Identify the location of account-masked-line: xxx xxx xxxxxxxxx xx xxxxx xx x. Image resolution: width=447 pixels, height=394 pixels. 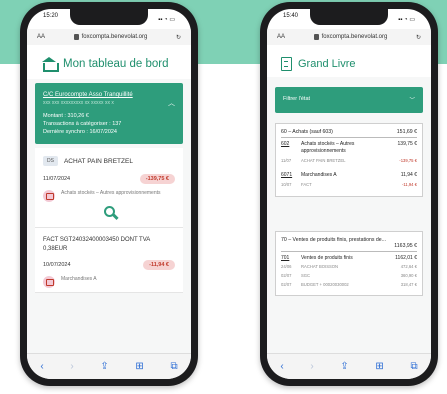
(78, 103).